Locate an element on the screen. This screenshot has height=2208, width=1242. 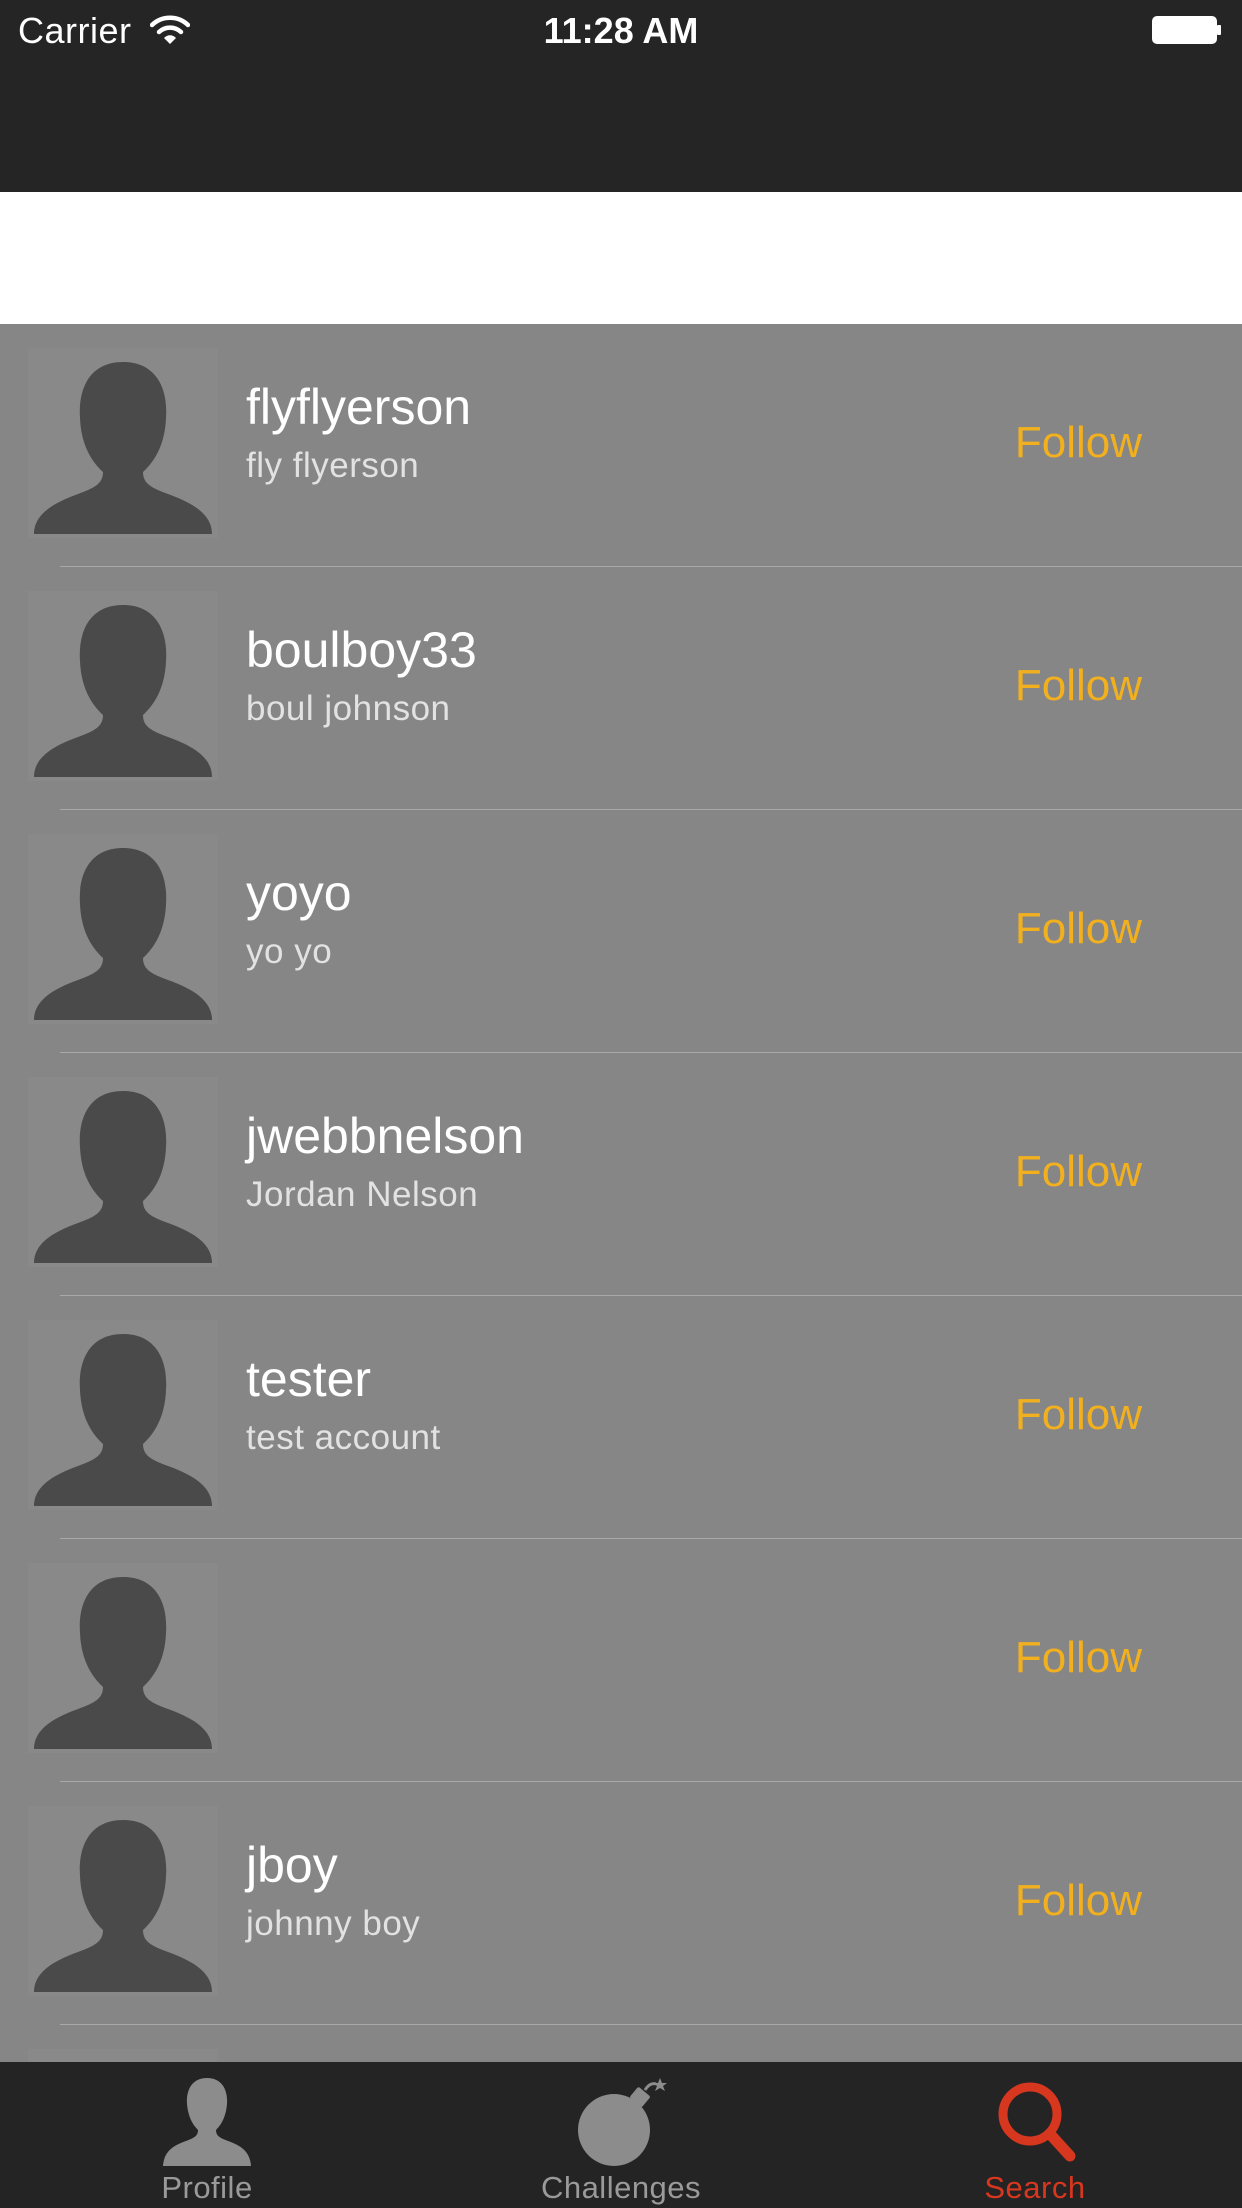
user-row: jboy johnny boy Follow is located at coordinates (621, 1903).